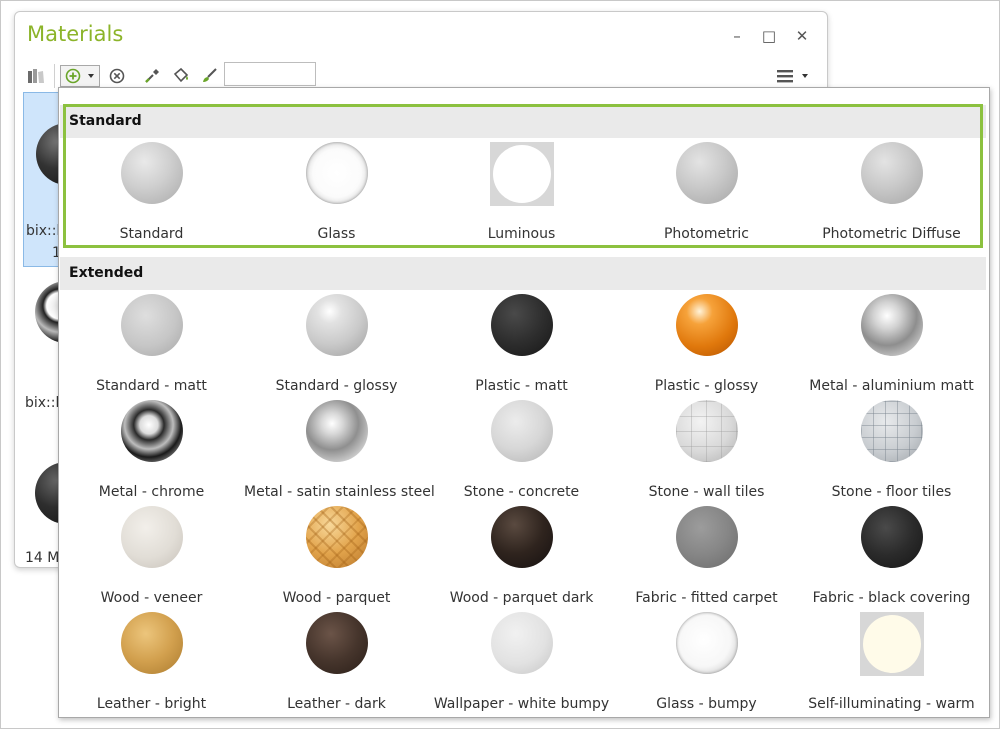 This screenshot has width=1002, height=731. I want to click on material-label: Glass - bumpy, so click(706, 704).